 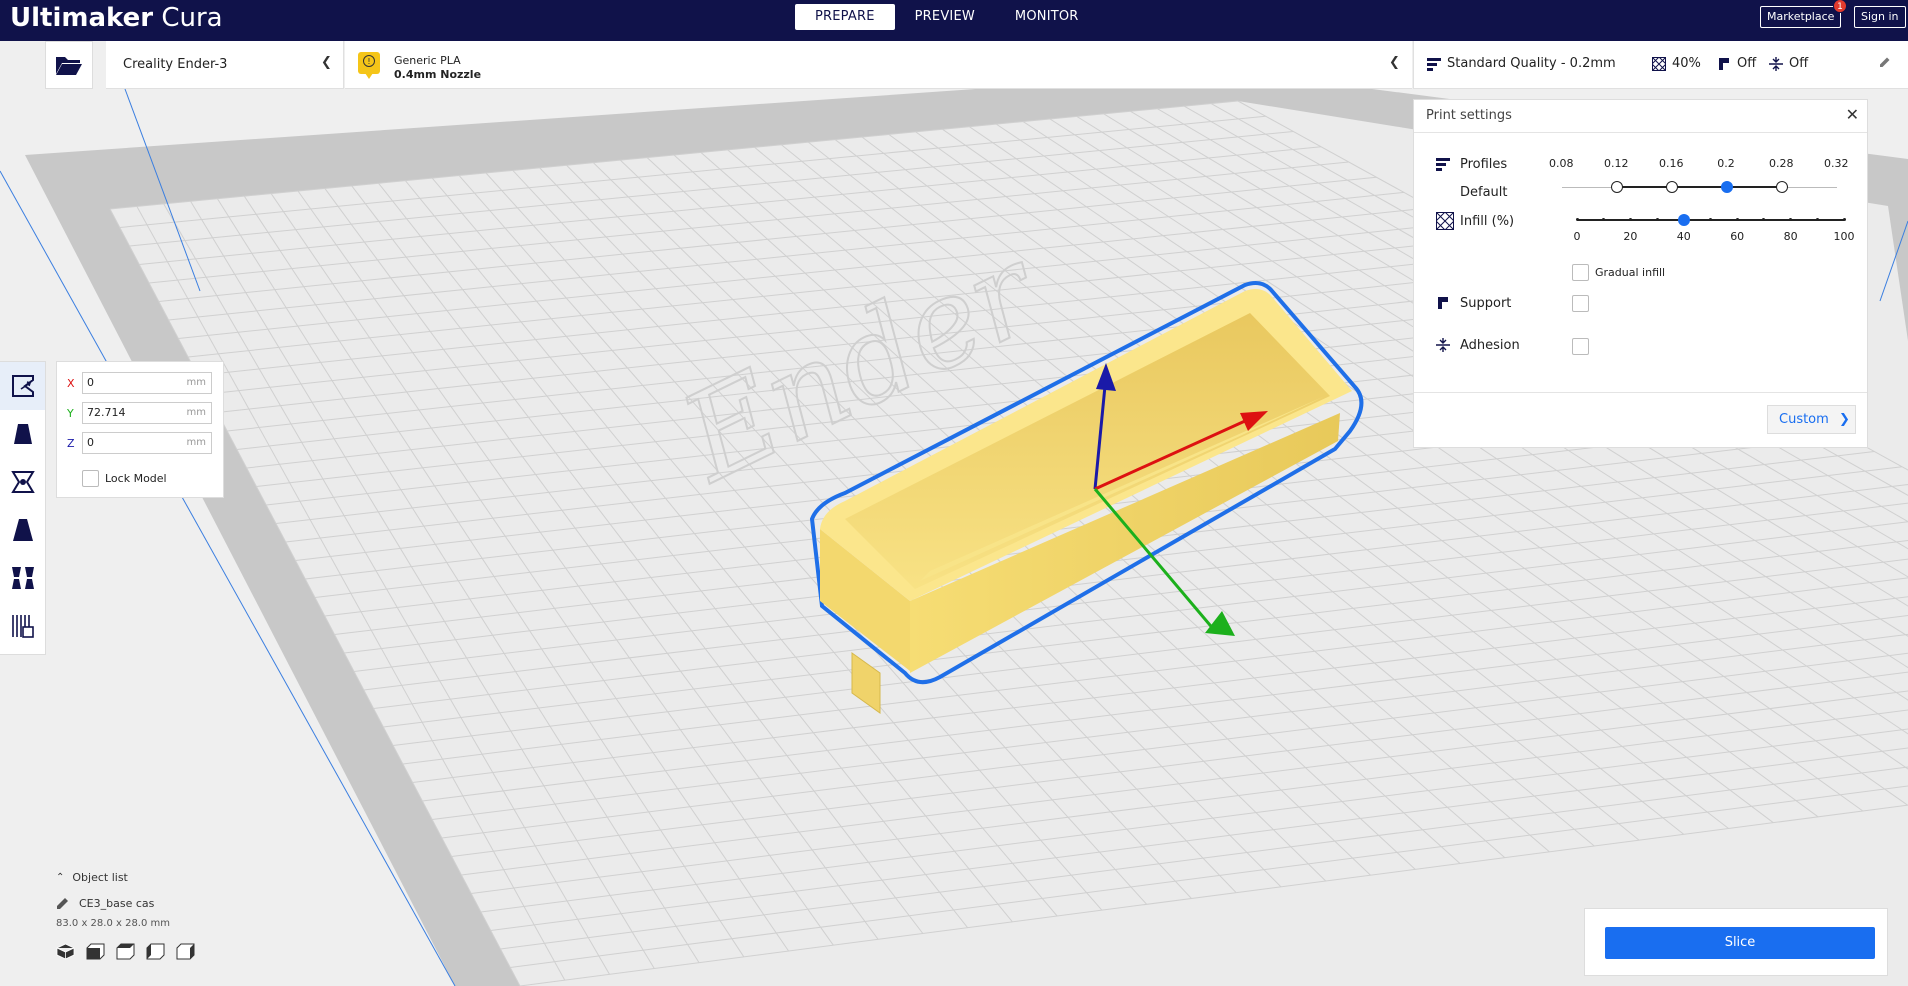 What do you see at coordinates (878, 65) in the screenshot?
I see `material-selector: ! Generic PLA 0.4mm Nozzle ❮` at bounding box center [878, 65].